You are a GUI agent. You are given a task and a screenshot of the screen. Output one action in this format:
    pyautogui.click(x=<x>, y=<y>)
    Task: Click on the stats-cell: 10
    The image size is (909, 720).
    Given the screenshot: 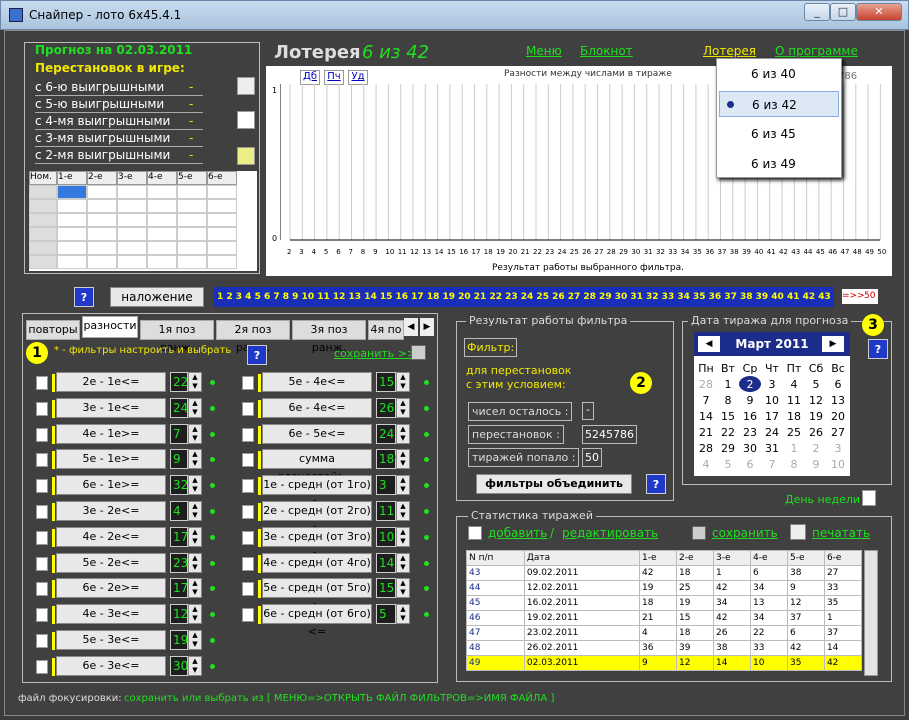 What is the action you would take?
    pyautogui.click(x=768, y=663)
    